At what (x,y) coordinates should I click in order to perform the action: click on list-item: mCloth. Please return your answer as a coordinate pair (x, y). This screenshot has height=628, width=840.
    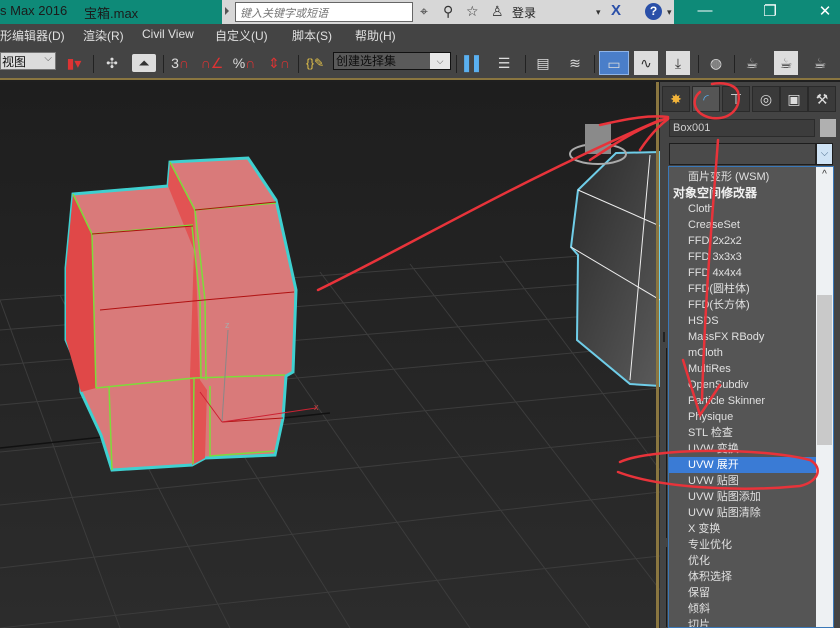
    Looking at the image, I should click on (743, 353).